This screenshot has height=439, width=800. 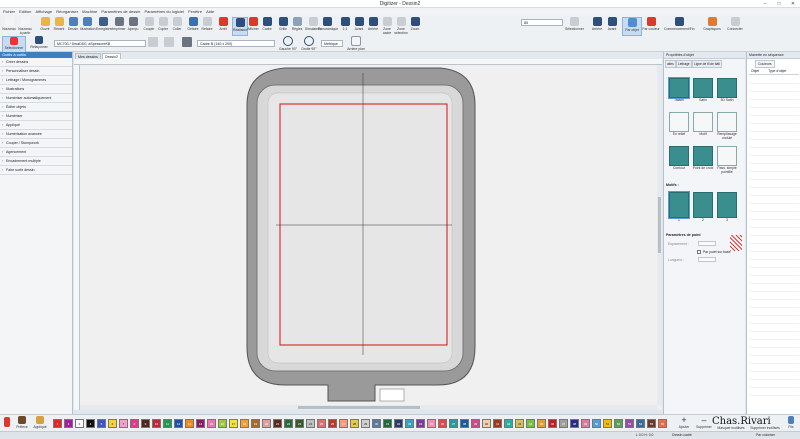 I want to click on menu-design-settings: Paramètres de dessin, so click(x=120, y=11).